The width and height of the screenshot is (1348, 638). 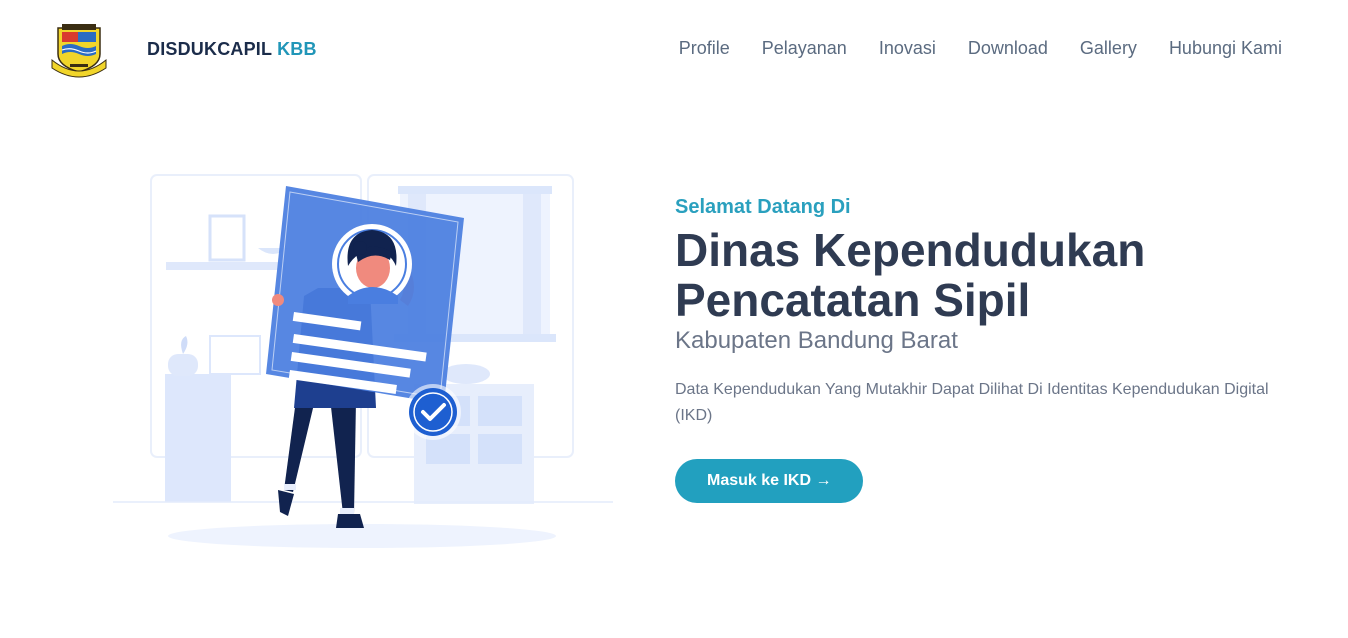 What do you see at coordinates (1008, 48) in the screenshot?
I see `nav-download: Download` at bounding box center [1008, 48].